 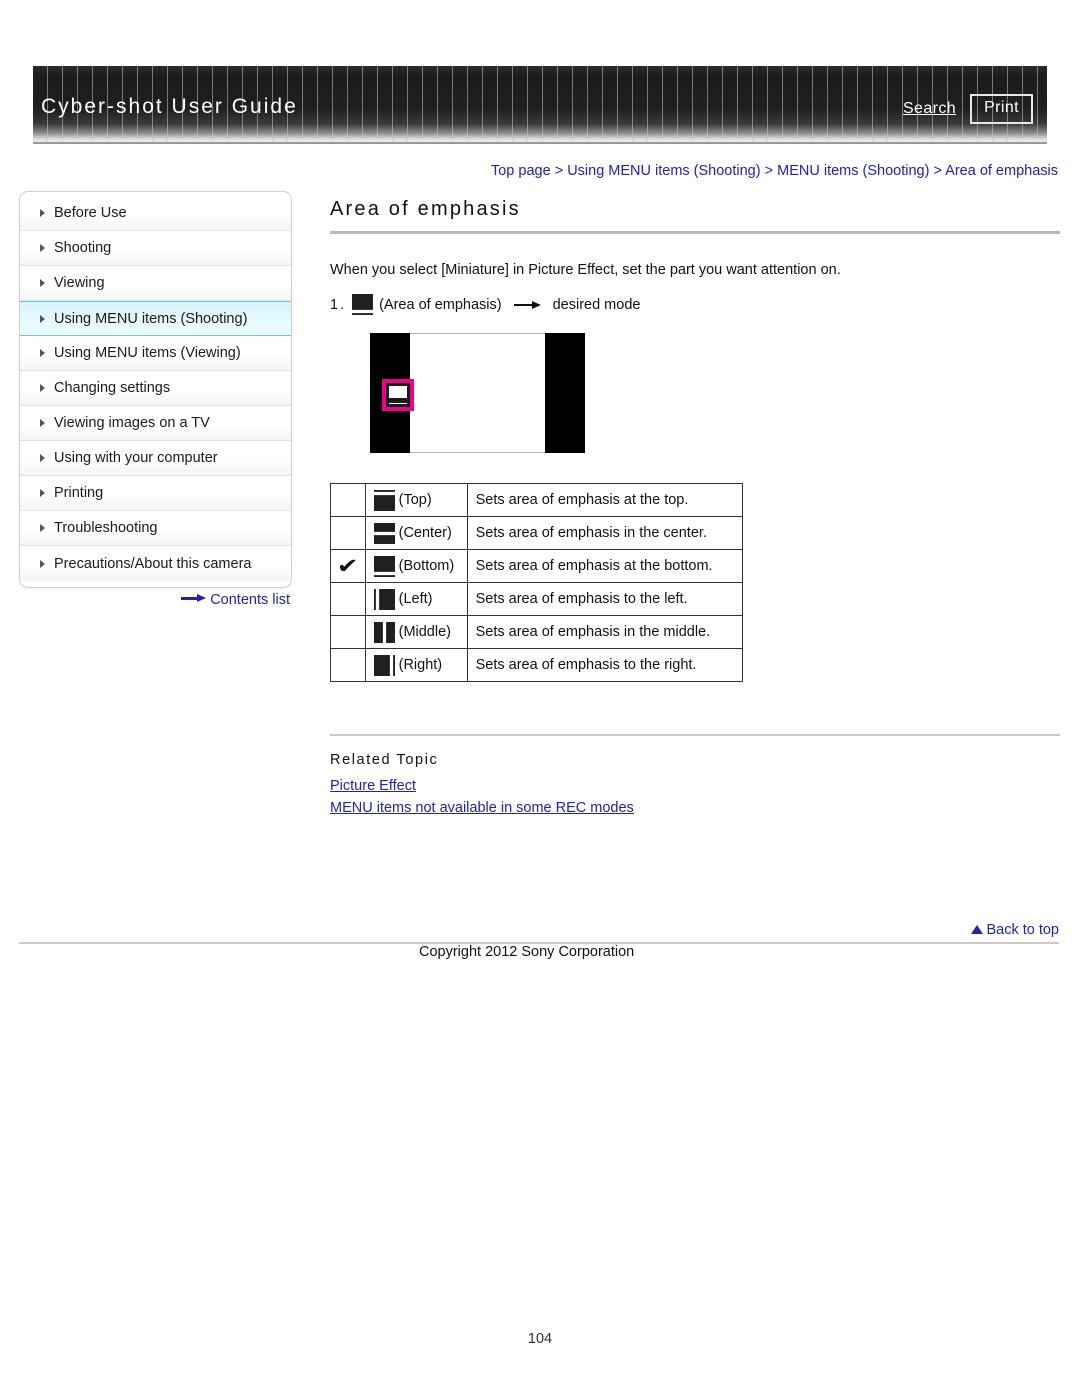 I want to click on site-header: Cyber-shot User Guide Search Print, so click(x=540, y=105).